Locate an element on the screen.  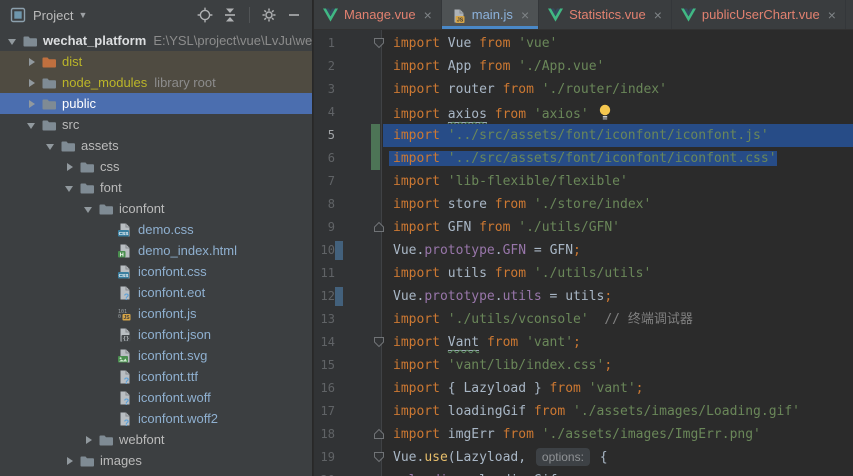
tree-item-font: font is located at coordinates (156, 187).